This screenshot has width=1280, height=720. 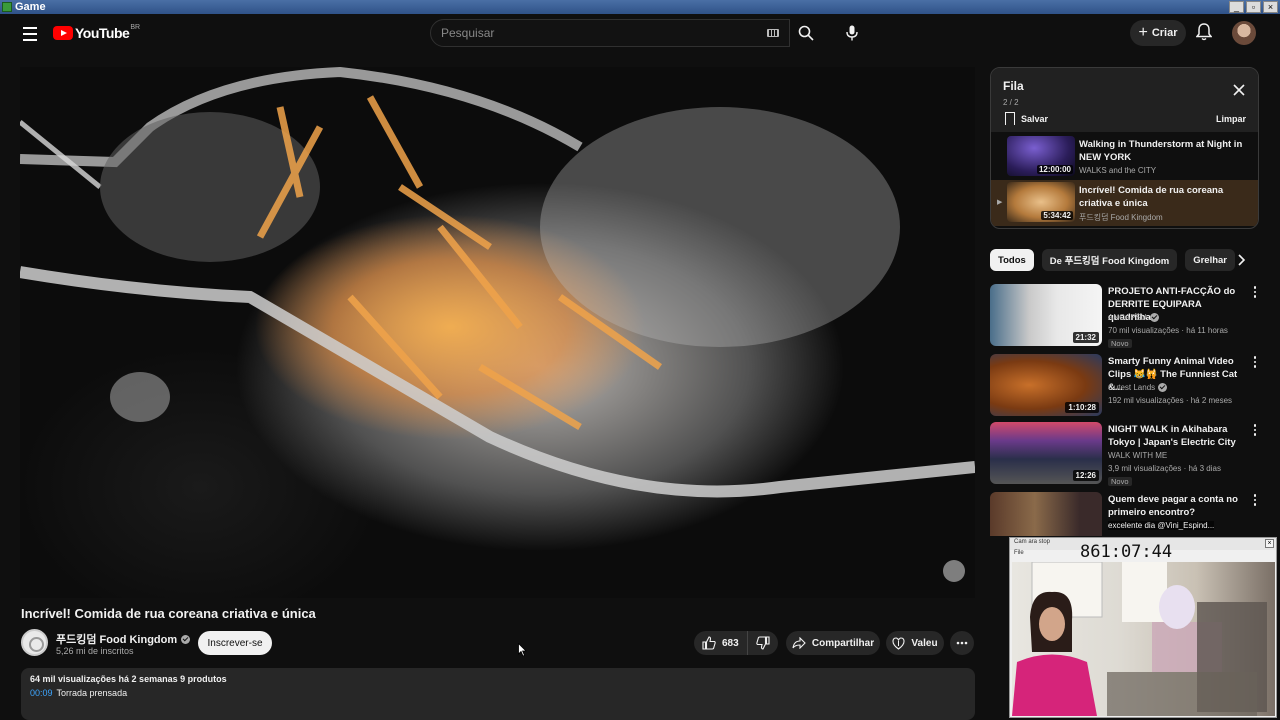 What do you see at coordinates (596, 33) in the screenshot?
I see `search-input` at bounding box center [596, 33].